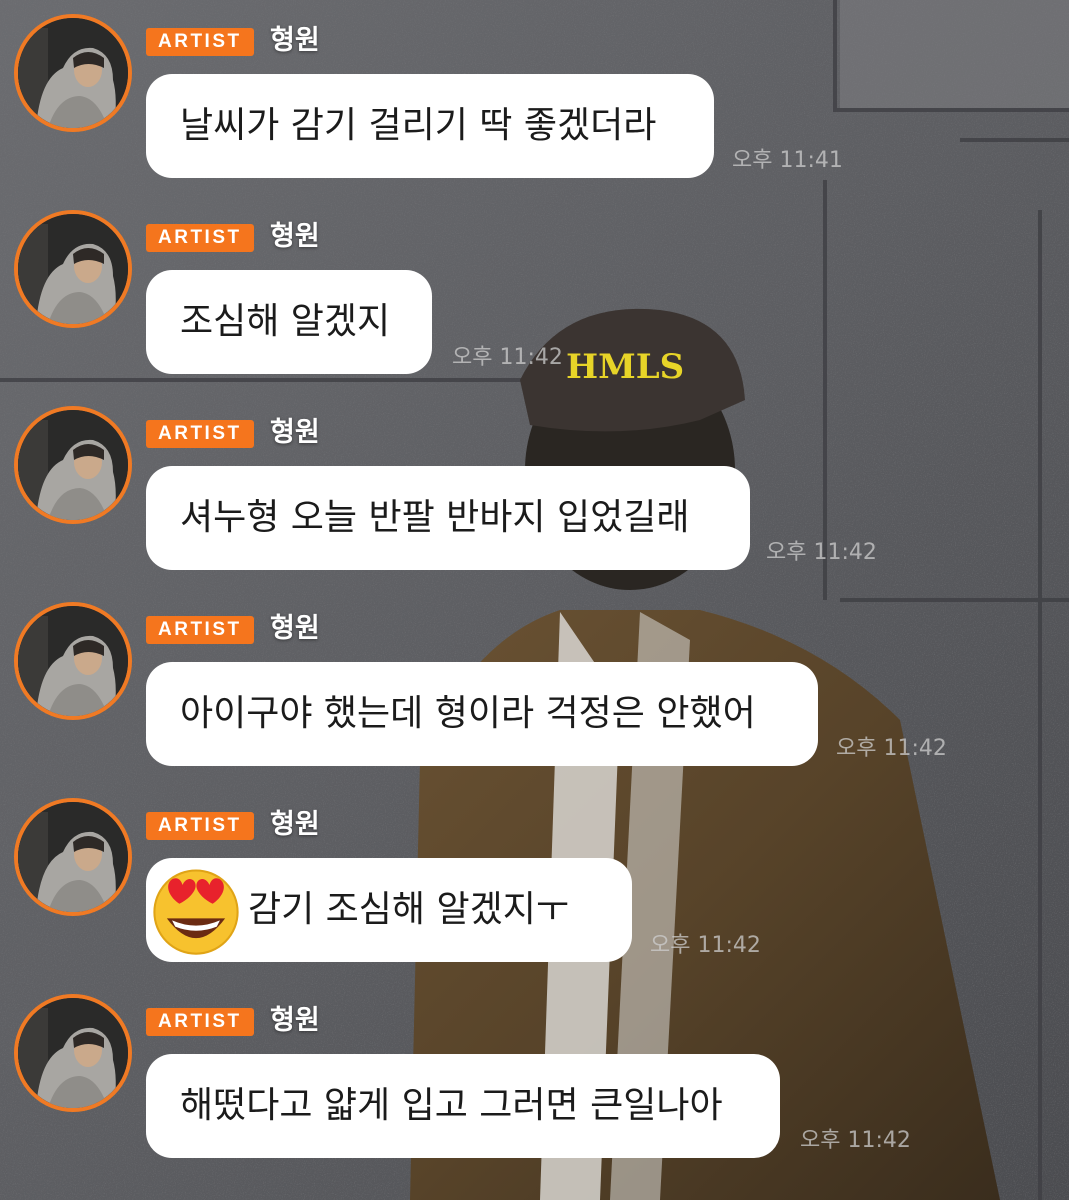  Describe the element at coordinates (408, 909) in the screenshot. I see `message-text: 감기 조심해 알겠지ㅜ` at that location.